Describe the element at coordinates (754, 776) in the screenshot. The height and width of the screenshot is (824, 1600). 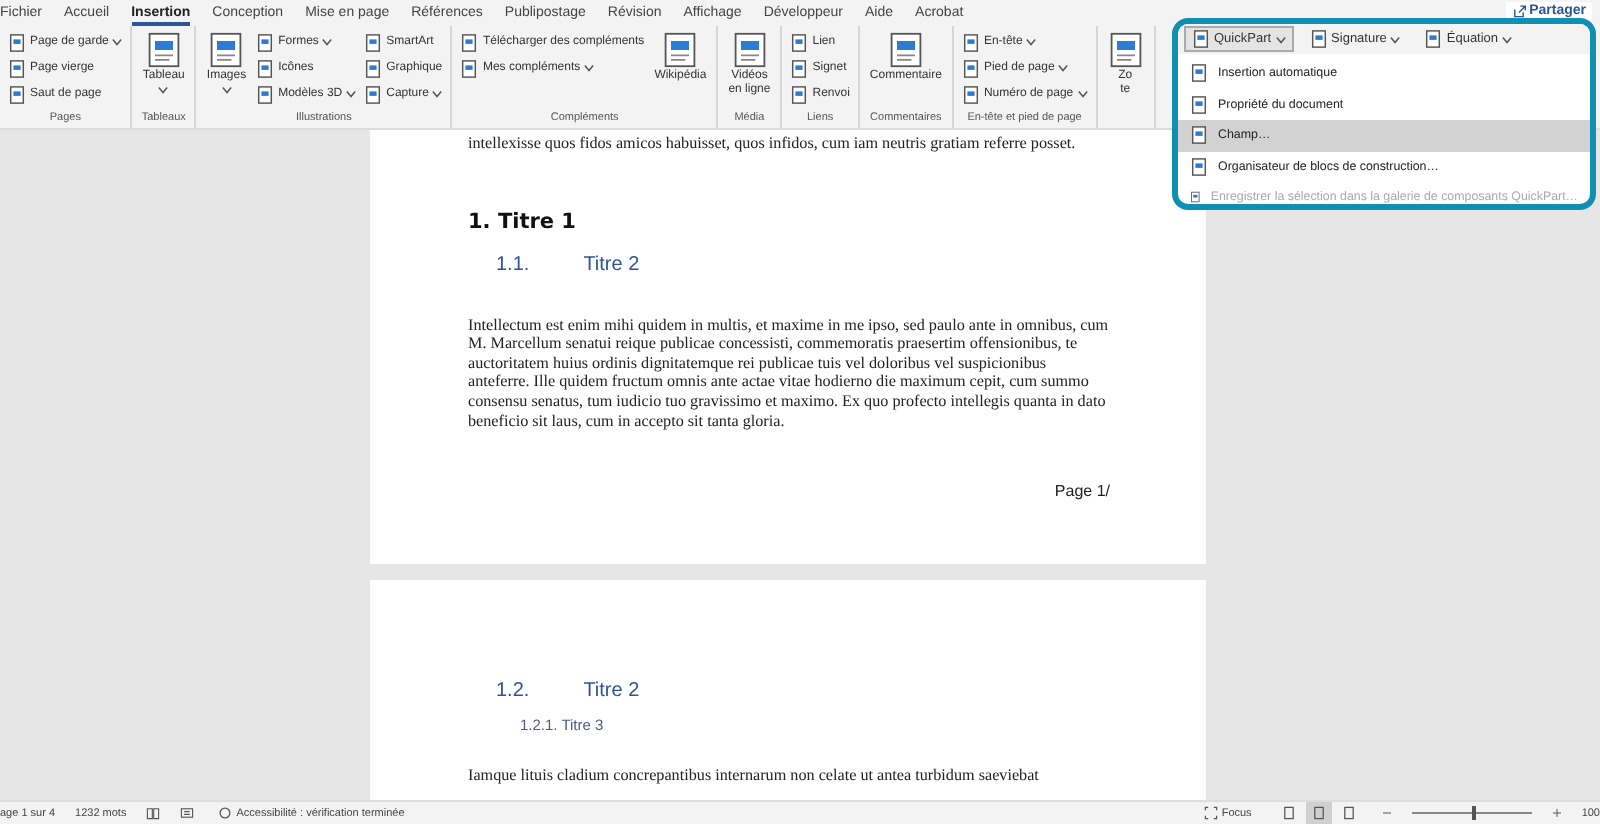
I see `body-paragraph: Iamque lituis cladium concrepantibus internarum non celate ut antea turbidum saeviebat` at that location.